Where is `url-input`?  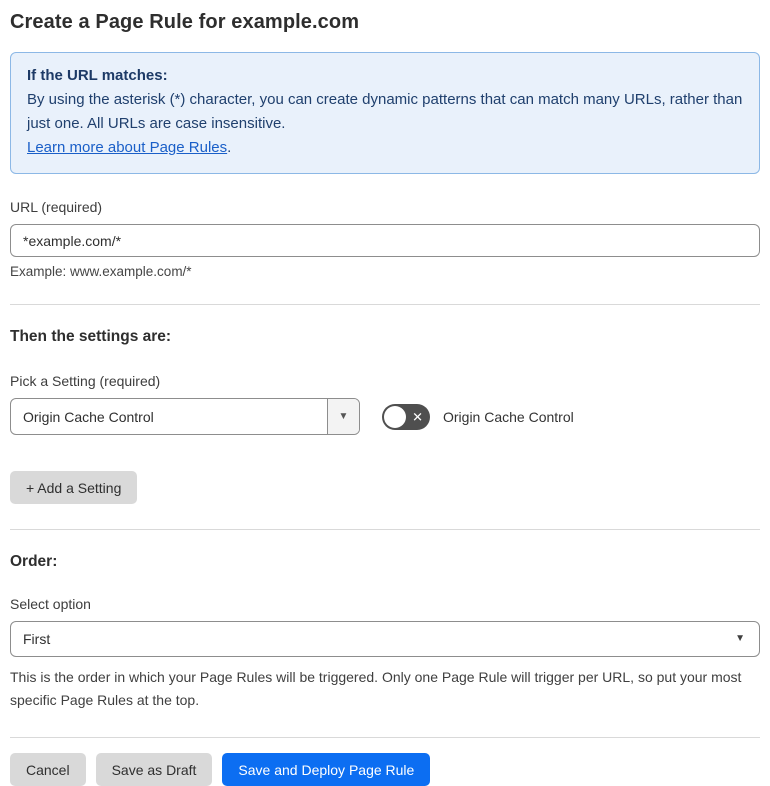
url-input is located at coordinates (385, 240).